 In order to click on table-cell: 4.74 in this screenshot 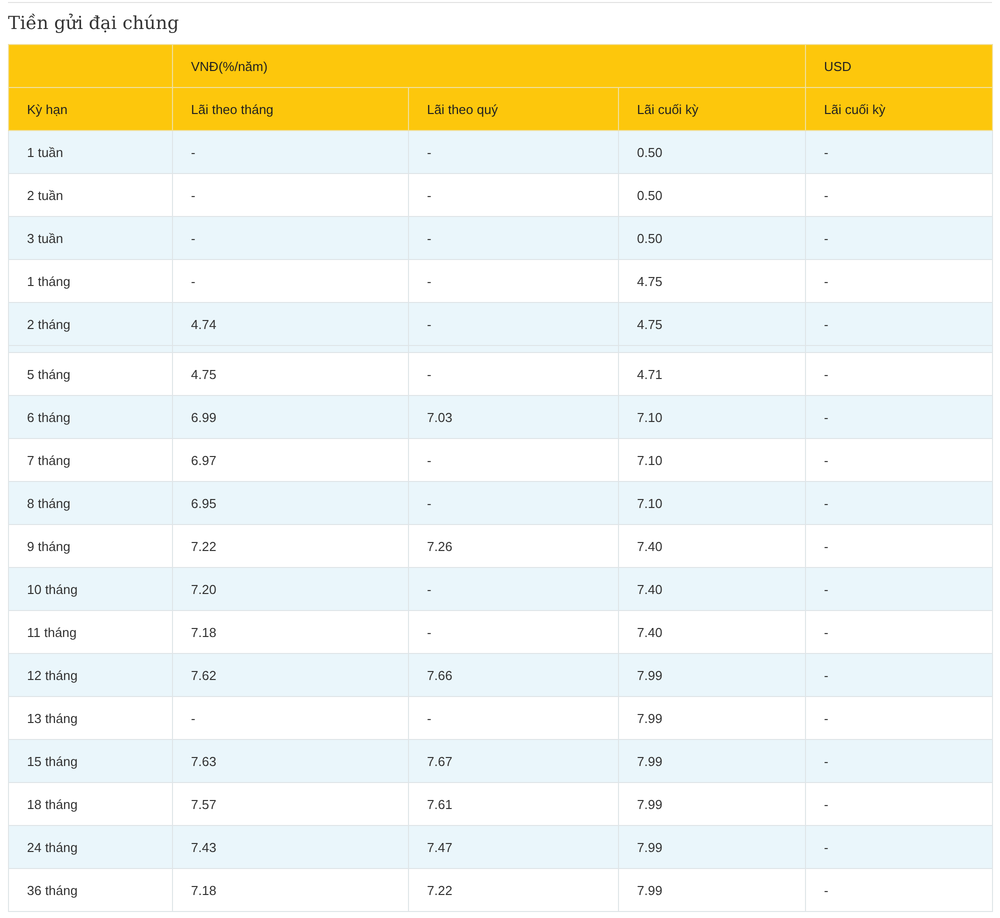, I will do `click(290, 324)`.